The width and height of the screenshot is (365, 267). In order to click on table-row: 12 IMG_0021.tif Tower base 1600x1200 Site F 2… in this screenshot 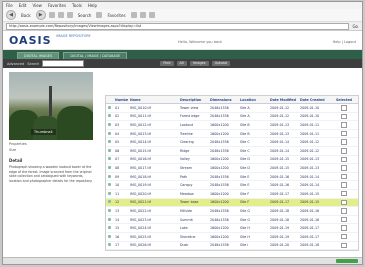, I will do `click(232, 203)`.